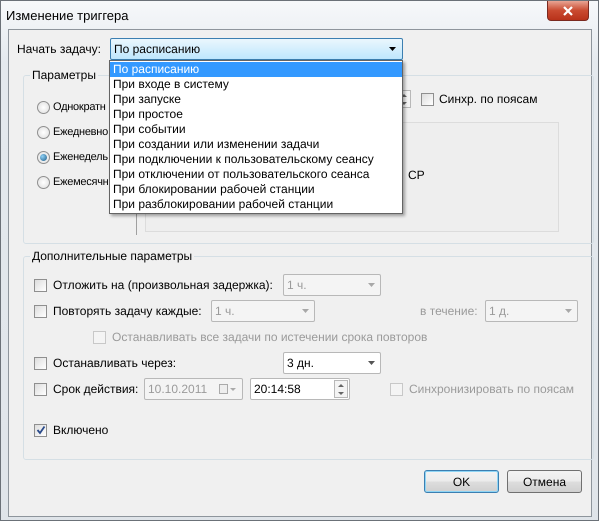 The height and width of the screenshot is (521, 599). Describe the element at coordinates (544, 481) in the screenshot. I see `dialog-button: Отмена` at that location.